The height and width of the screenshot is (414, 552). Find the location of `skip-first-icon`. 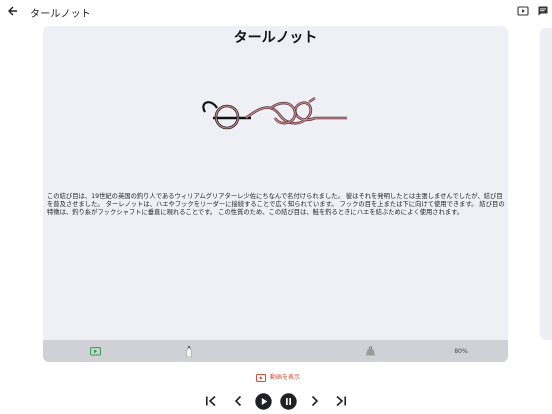

skip-first-icon is located at coordinates (211, 401).